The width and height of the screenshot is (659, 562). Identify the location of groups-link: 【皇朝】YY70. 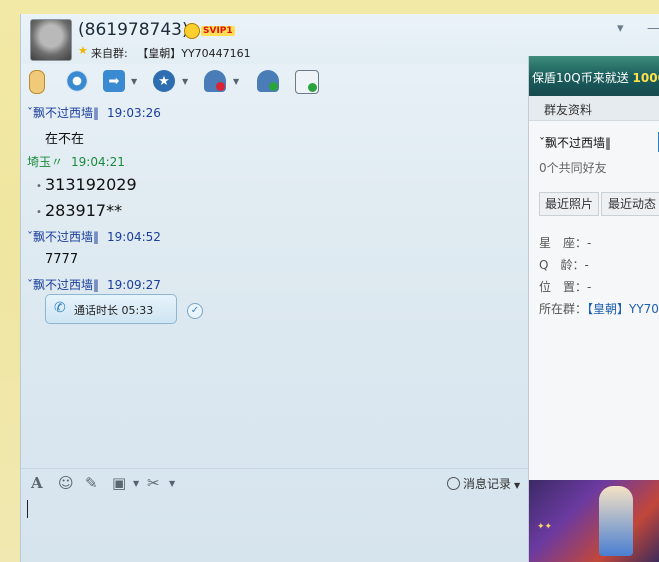
(623, 309).